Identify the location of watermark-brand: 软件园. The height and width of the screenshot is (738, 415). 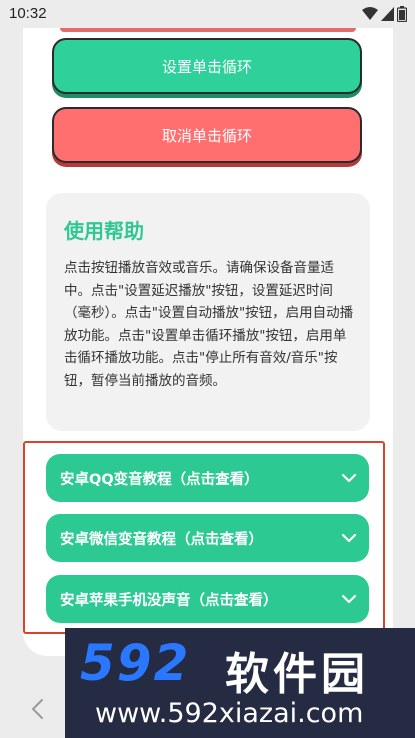
(297, 674).